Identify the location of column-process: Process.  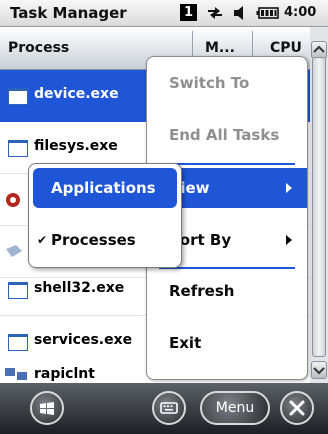
(38, 48).